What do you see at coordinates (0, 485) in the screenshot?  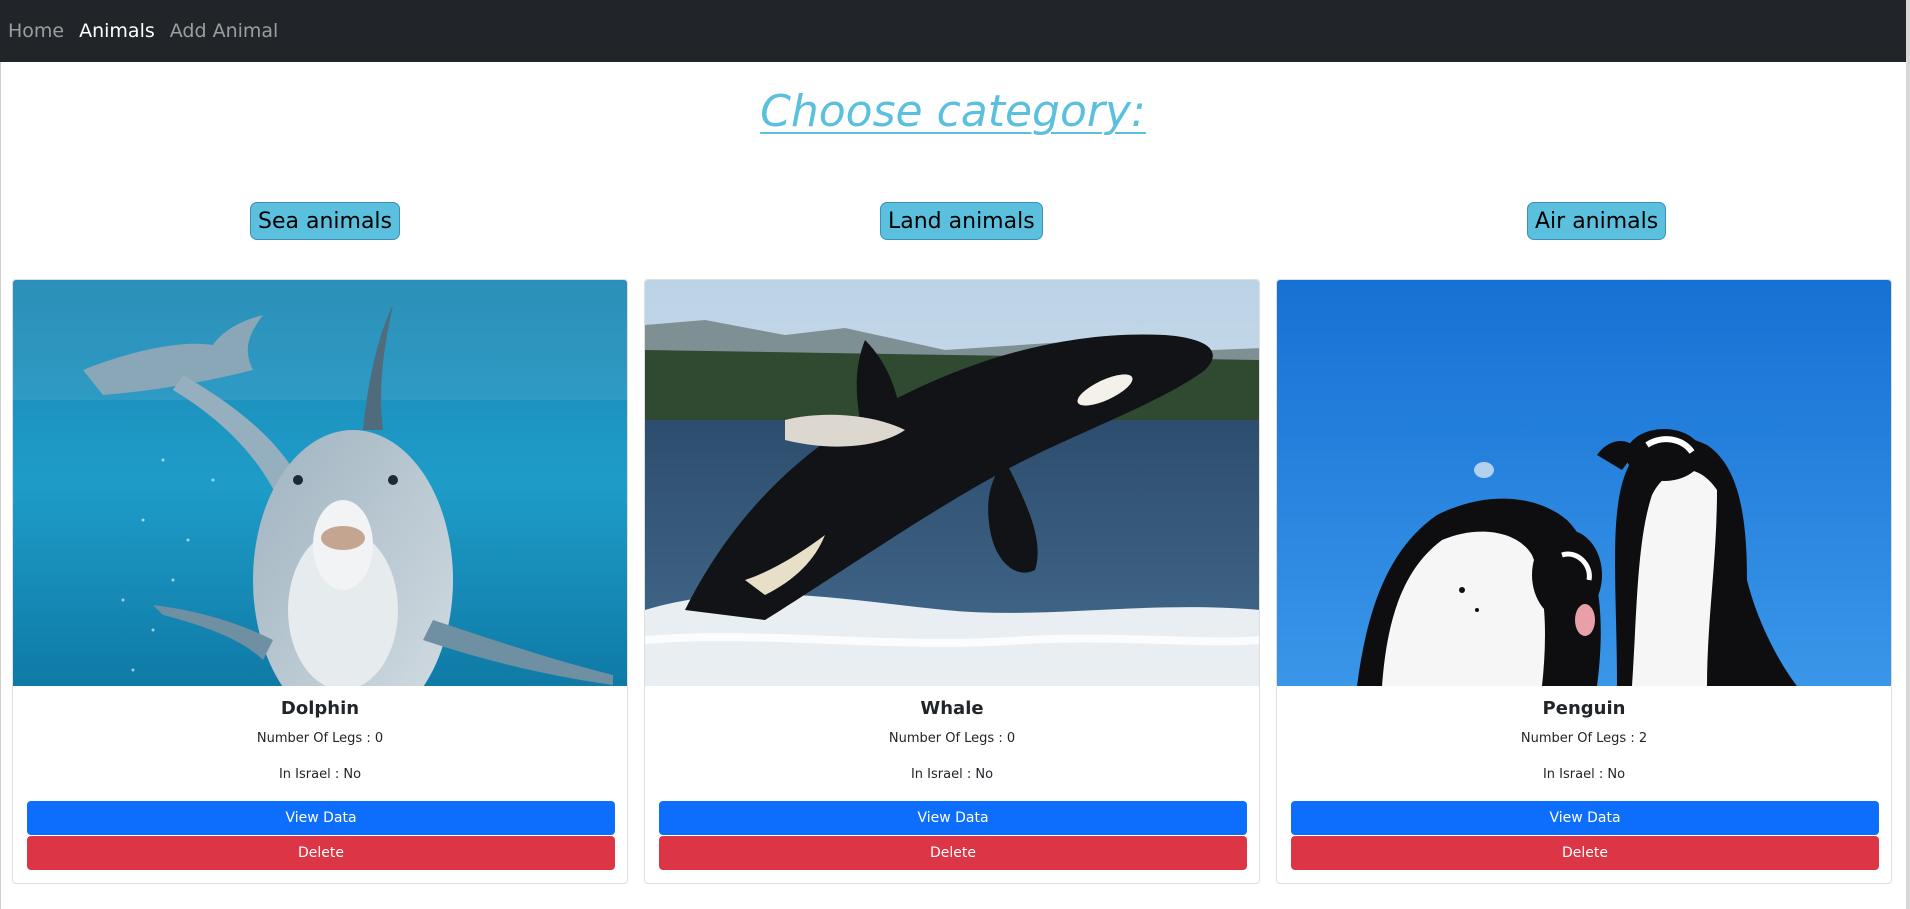 I see `window-edge` at bounding box center [0, 485].